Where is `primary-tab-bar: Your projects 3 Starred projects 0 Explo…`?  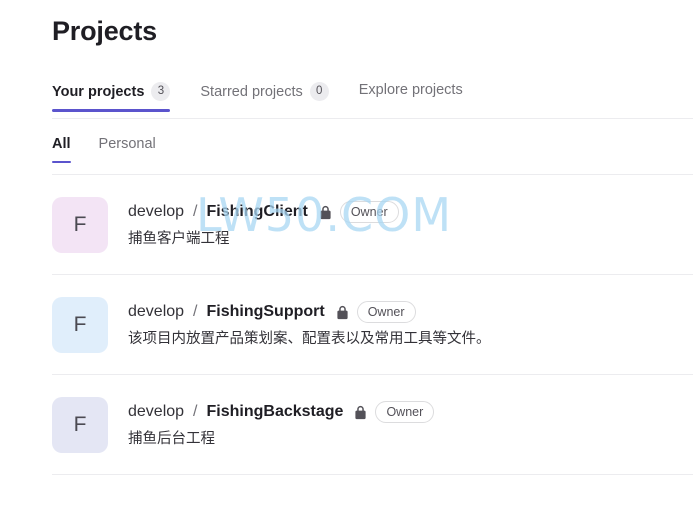
primary-tab-bar: Your projects 3 Starred projects 0 Explo… is located at coordinates (265, 97).